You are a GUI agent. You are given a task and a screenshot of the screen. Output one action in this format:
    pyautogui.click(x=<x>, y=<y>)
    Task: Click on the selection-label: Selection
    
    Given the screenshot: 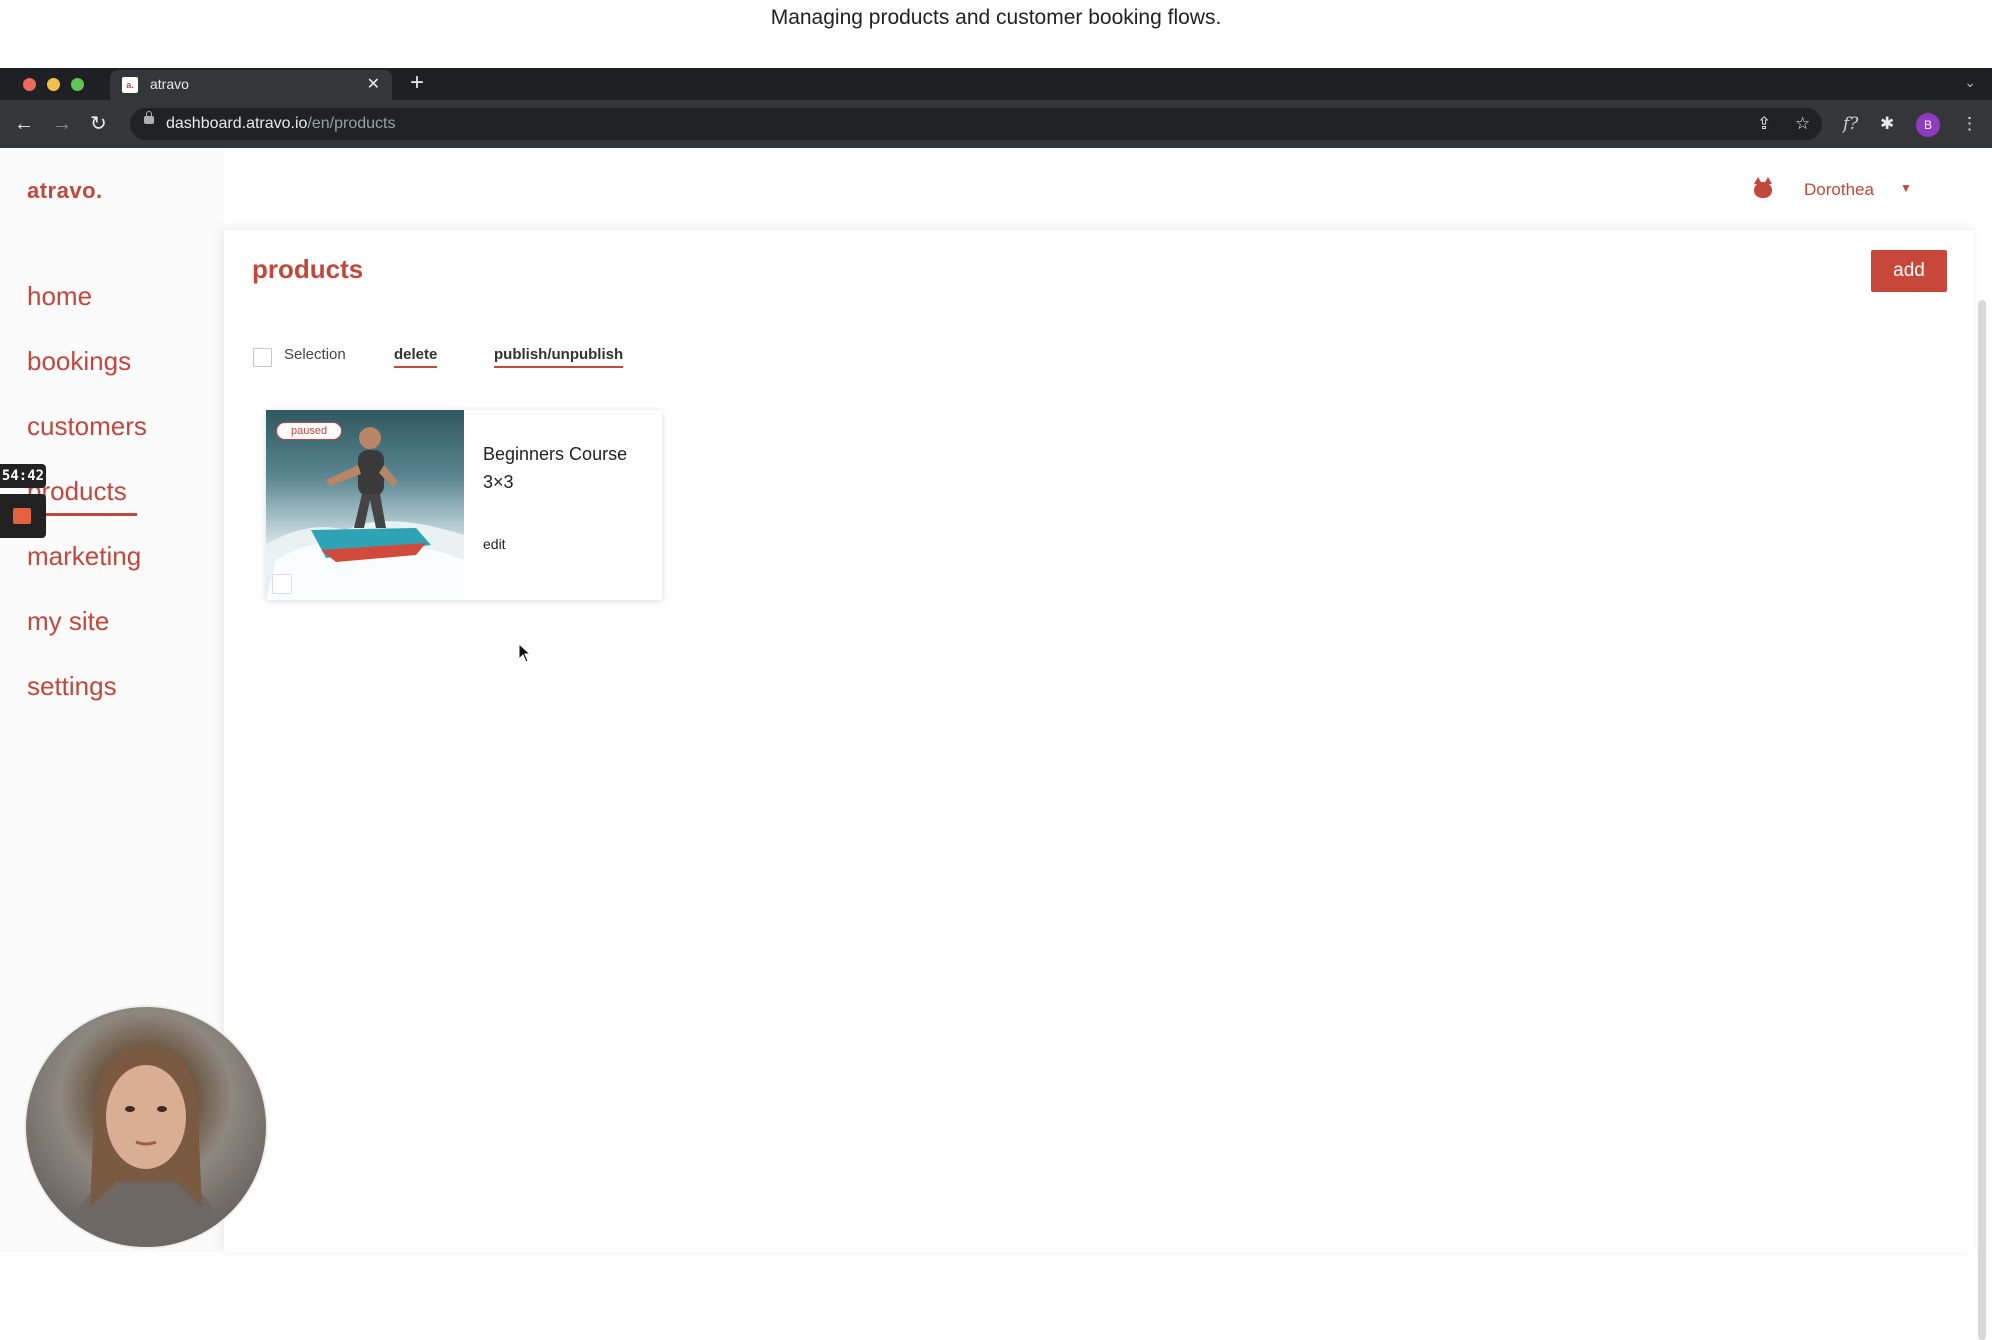 What is the action you would take?
    pyautogui.click(x=315, y=354)
    